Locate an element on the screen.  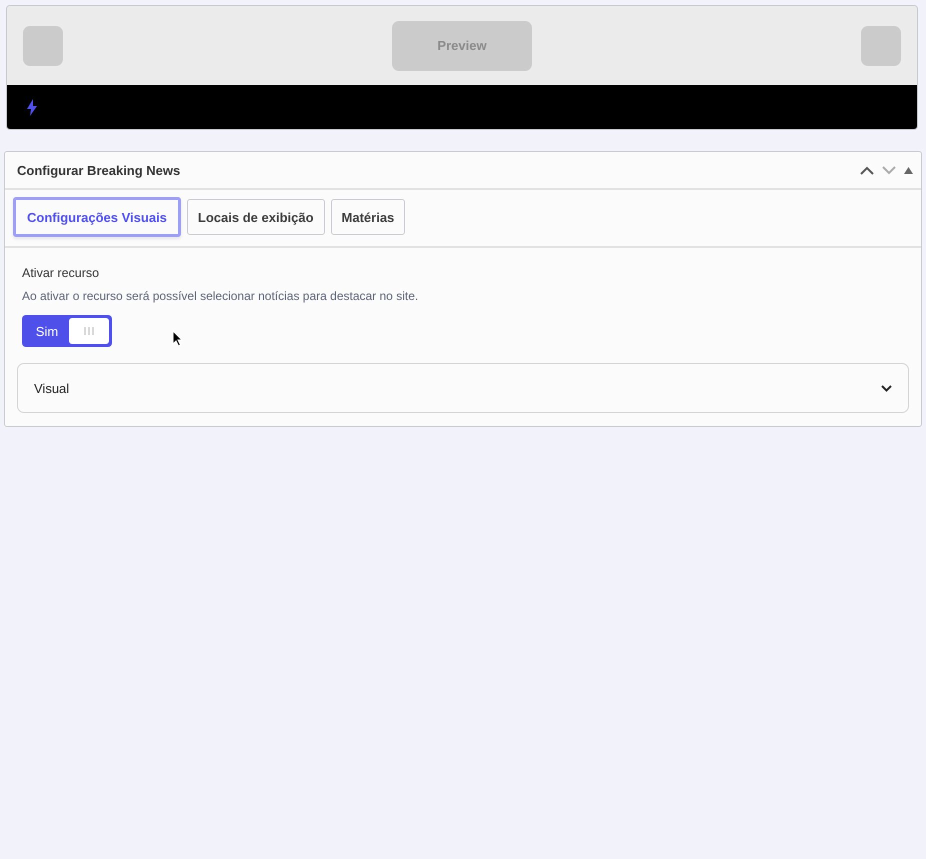
accordion-header: Visual is located at coordinates (463, 388).